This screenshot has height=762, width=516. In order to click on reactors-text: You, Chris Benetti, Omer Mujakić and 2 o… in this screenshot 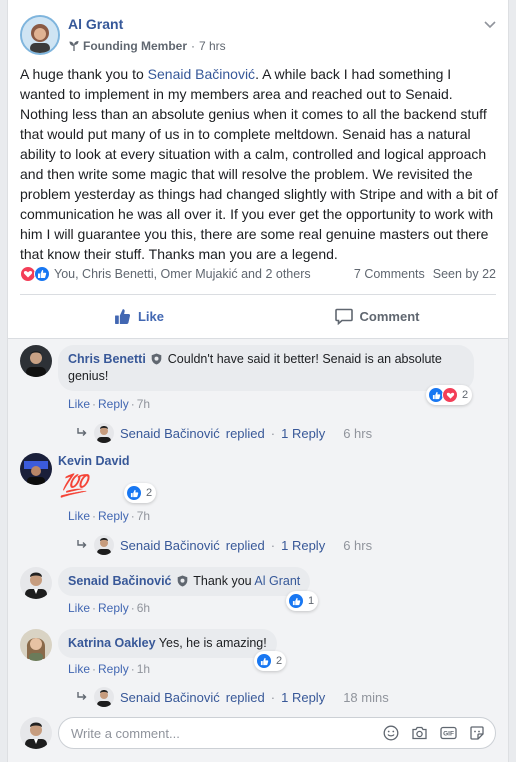, I will do `click(182, 274)`.